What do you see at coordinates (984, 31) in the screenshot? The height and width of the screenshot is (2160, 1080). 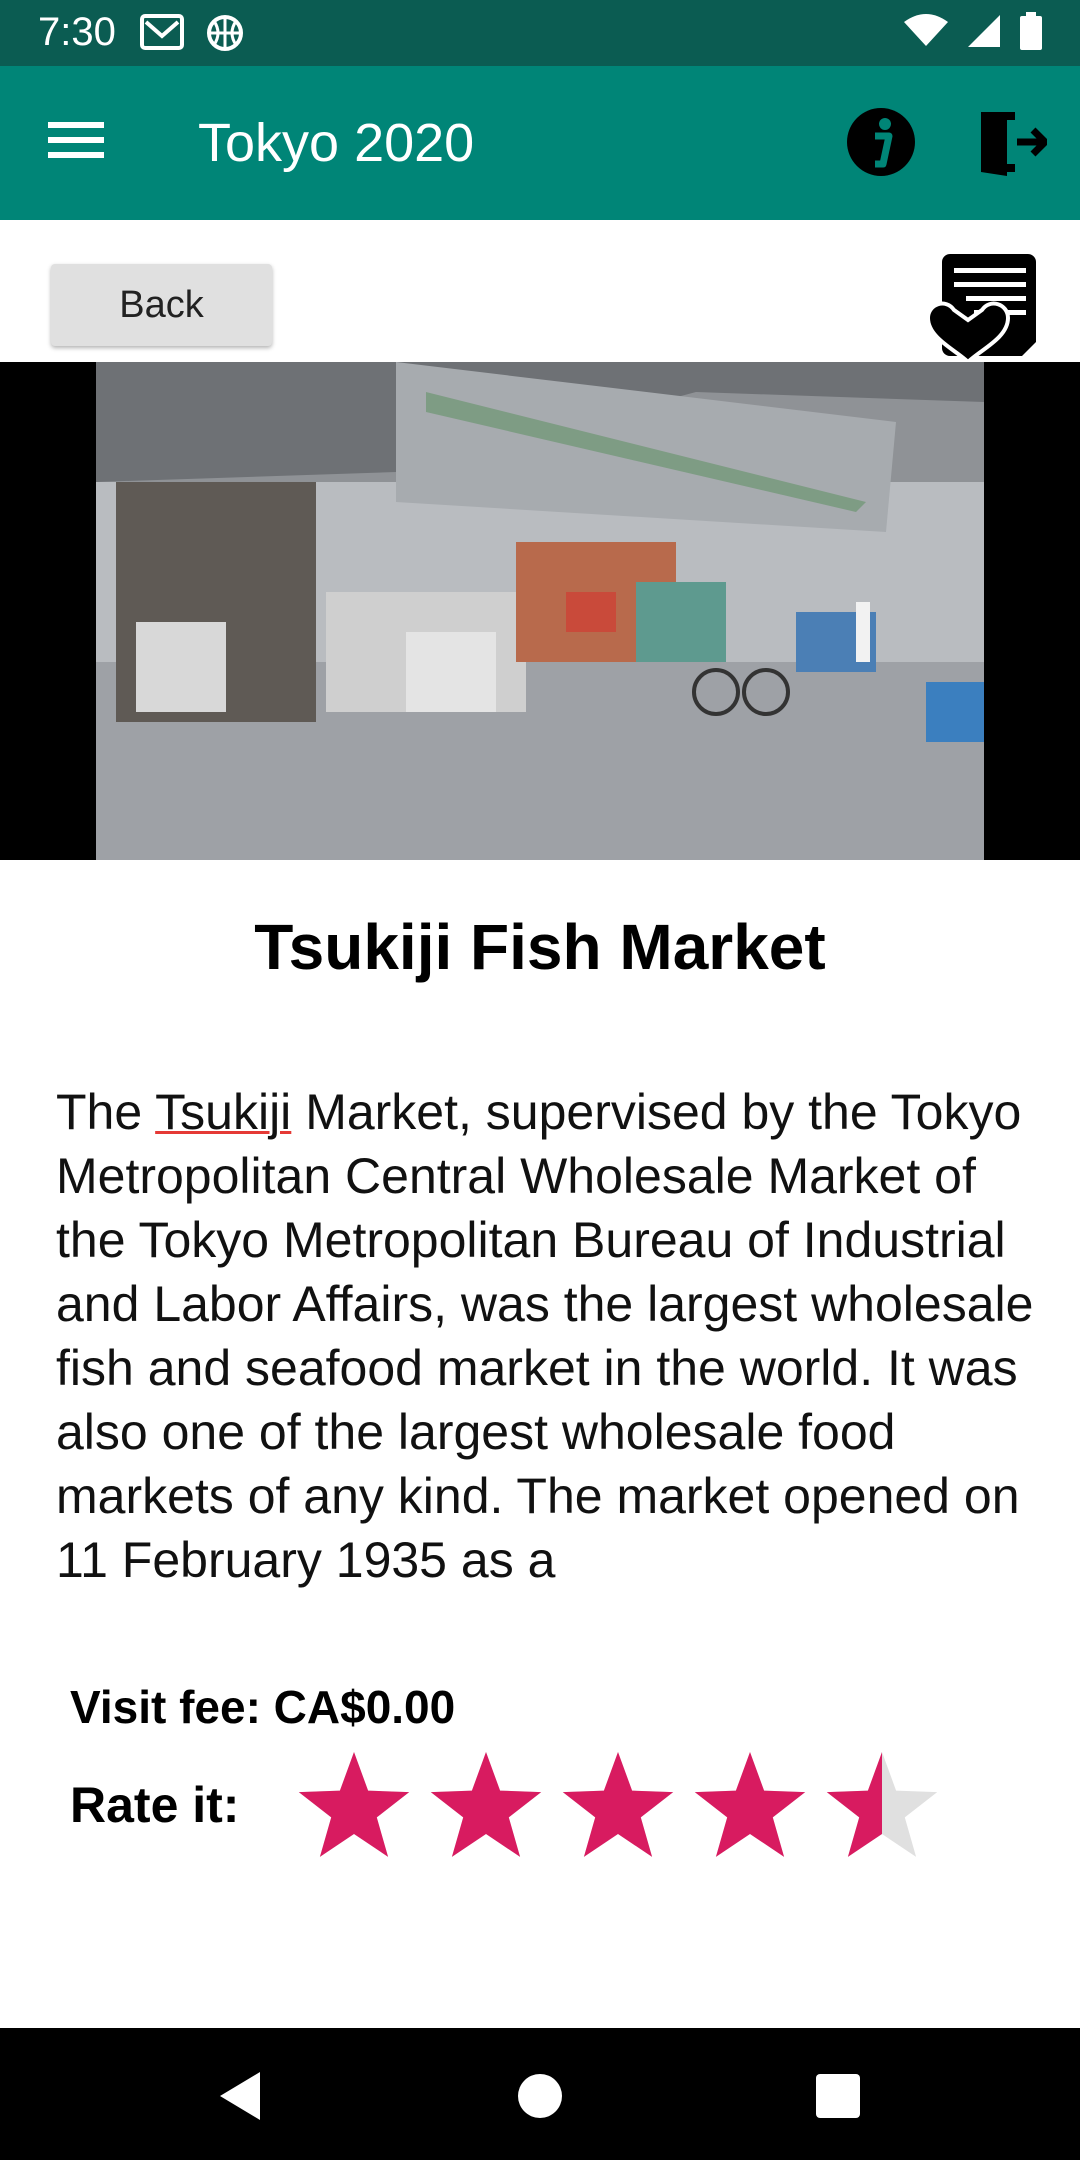 I see `signal-icon` at bounding box center [984, 31].